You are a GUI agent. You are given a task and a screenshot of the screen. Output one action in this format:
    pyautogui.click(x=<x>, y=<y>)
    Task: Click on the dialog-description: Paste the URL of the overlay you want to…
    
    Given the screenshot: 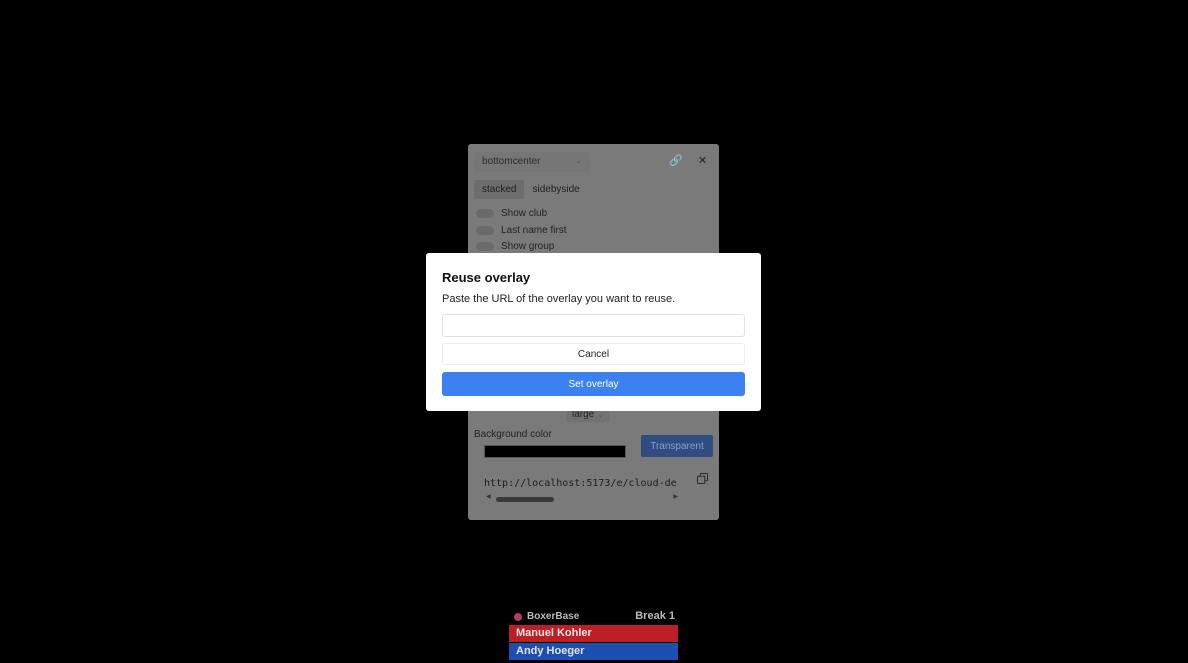 What is the action you would take?
    pyautogui.click(x=559, y=299)
    